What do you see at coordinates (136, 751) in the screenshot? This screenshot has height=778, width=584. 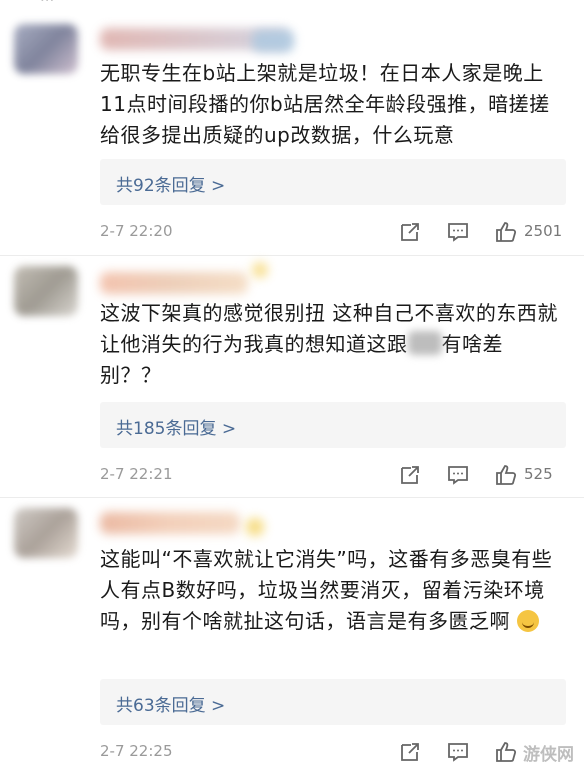 I see `comment-timestamp: 2-7 22:25` at bounding box center [136, 751].